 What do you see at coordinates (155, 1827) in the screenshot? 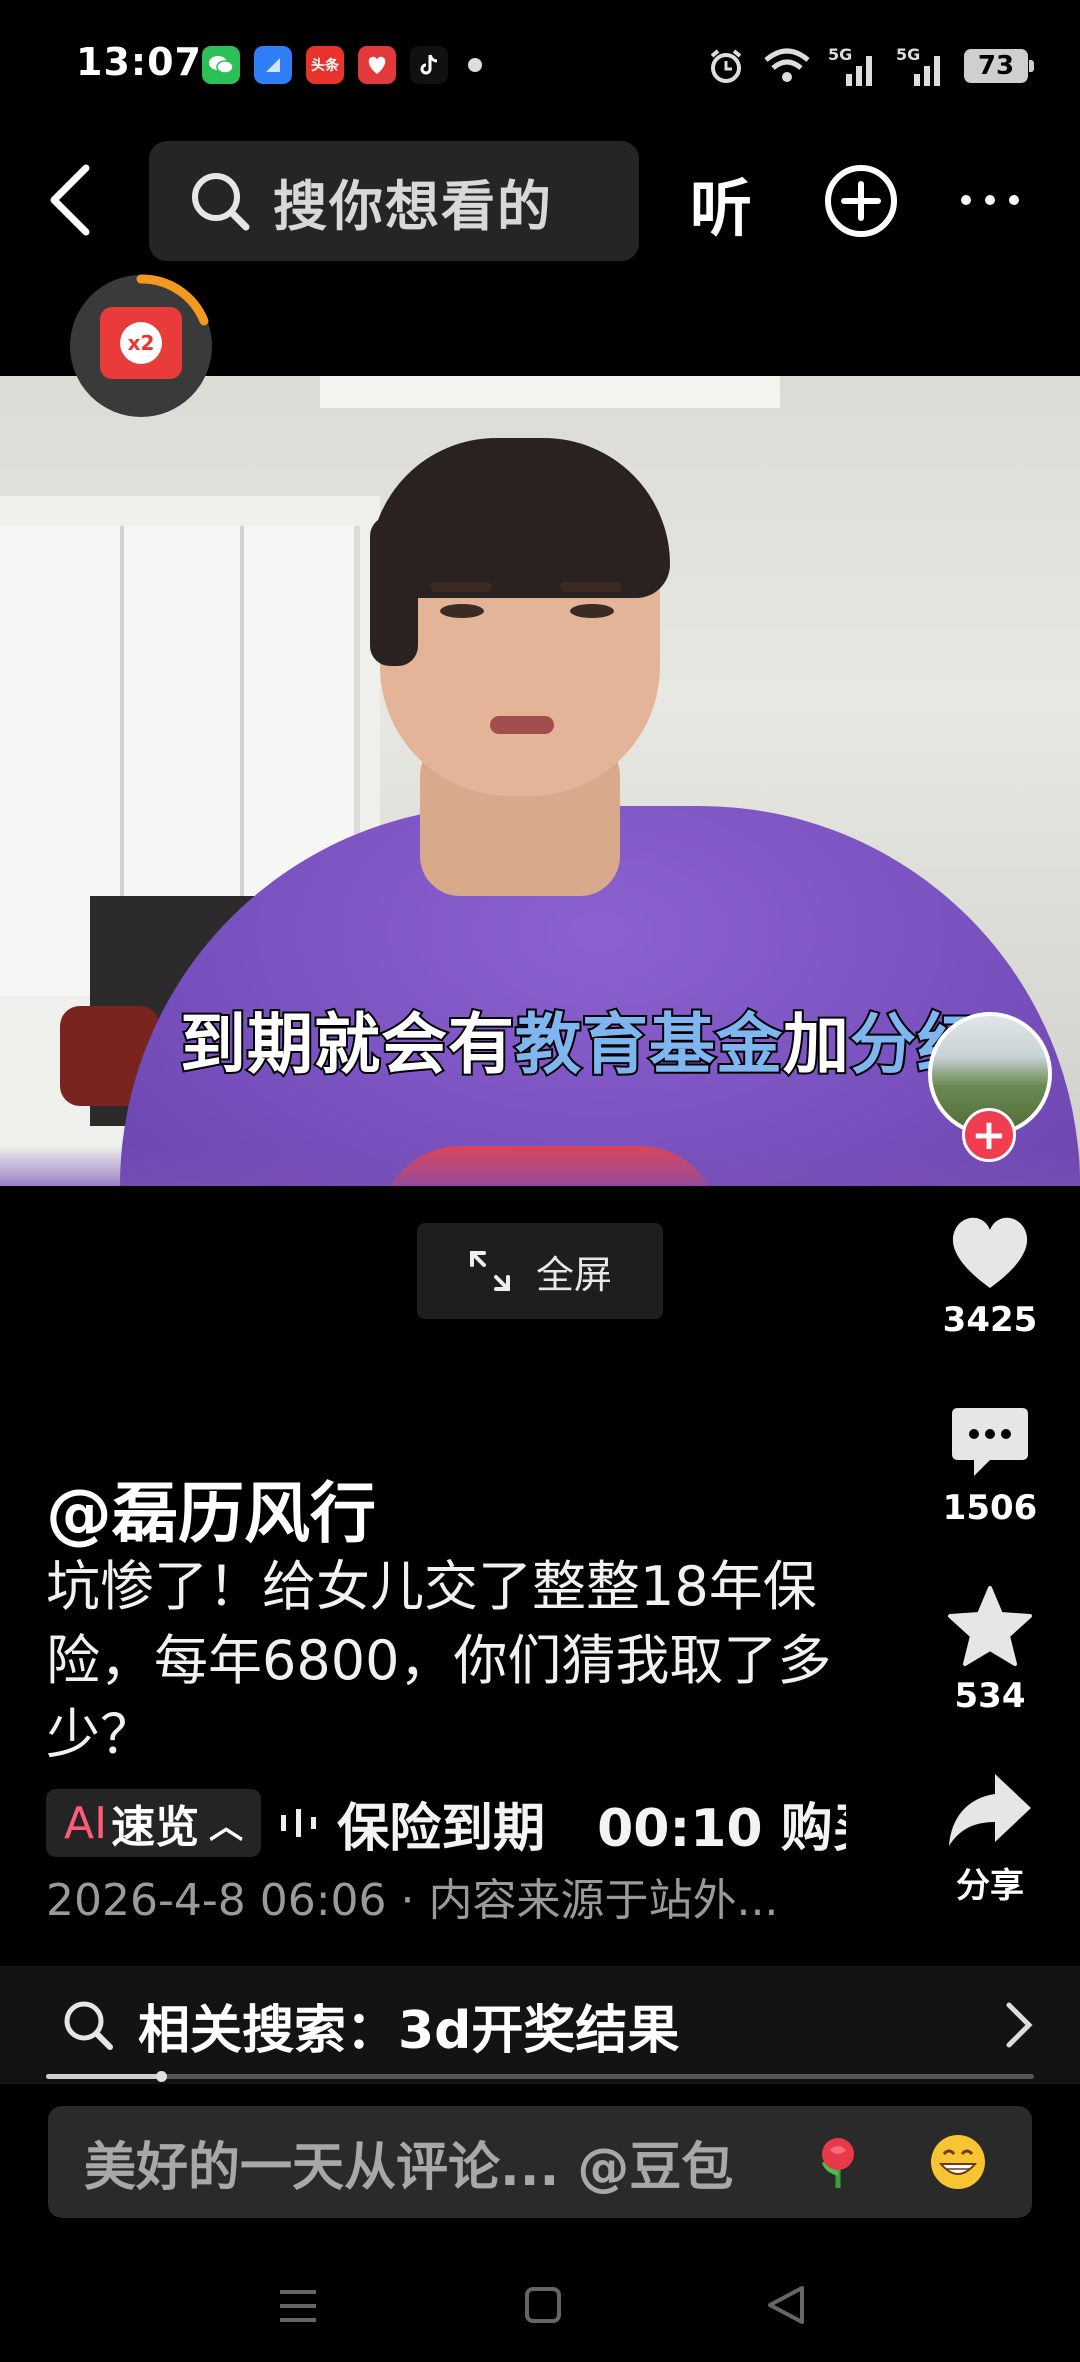
I see `ai-summary-label: 速览` at bounding box center [155, 1827].